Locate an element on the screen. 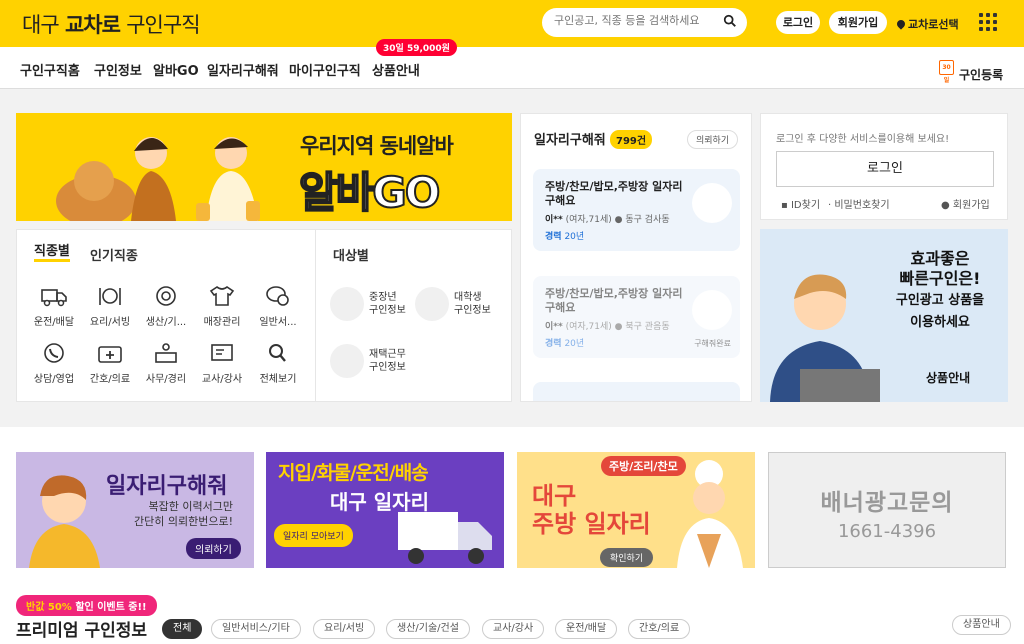 This screenshot has width=1024, height=644. tab-my-page: 마이구인구직 is located at coordinates (325, 69).